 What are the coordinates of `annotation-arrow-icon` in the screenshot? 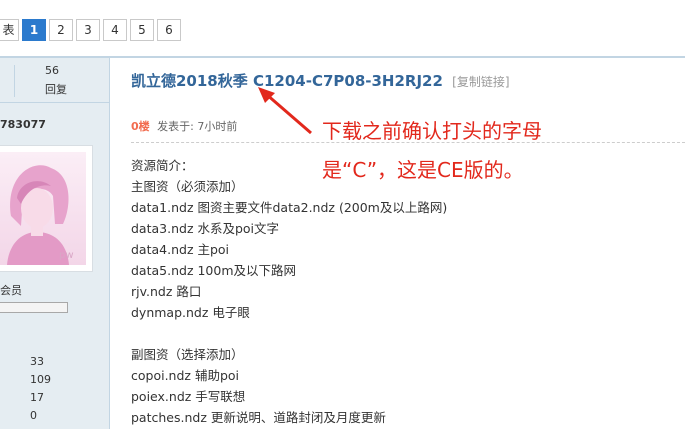 It's located at (285, 111).